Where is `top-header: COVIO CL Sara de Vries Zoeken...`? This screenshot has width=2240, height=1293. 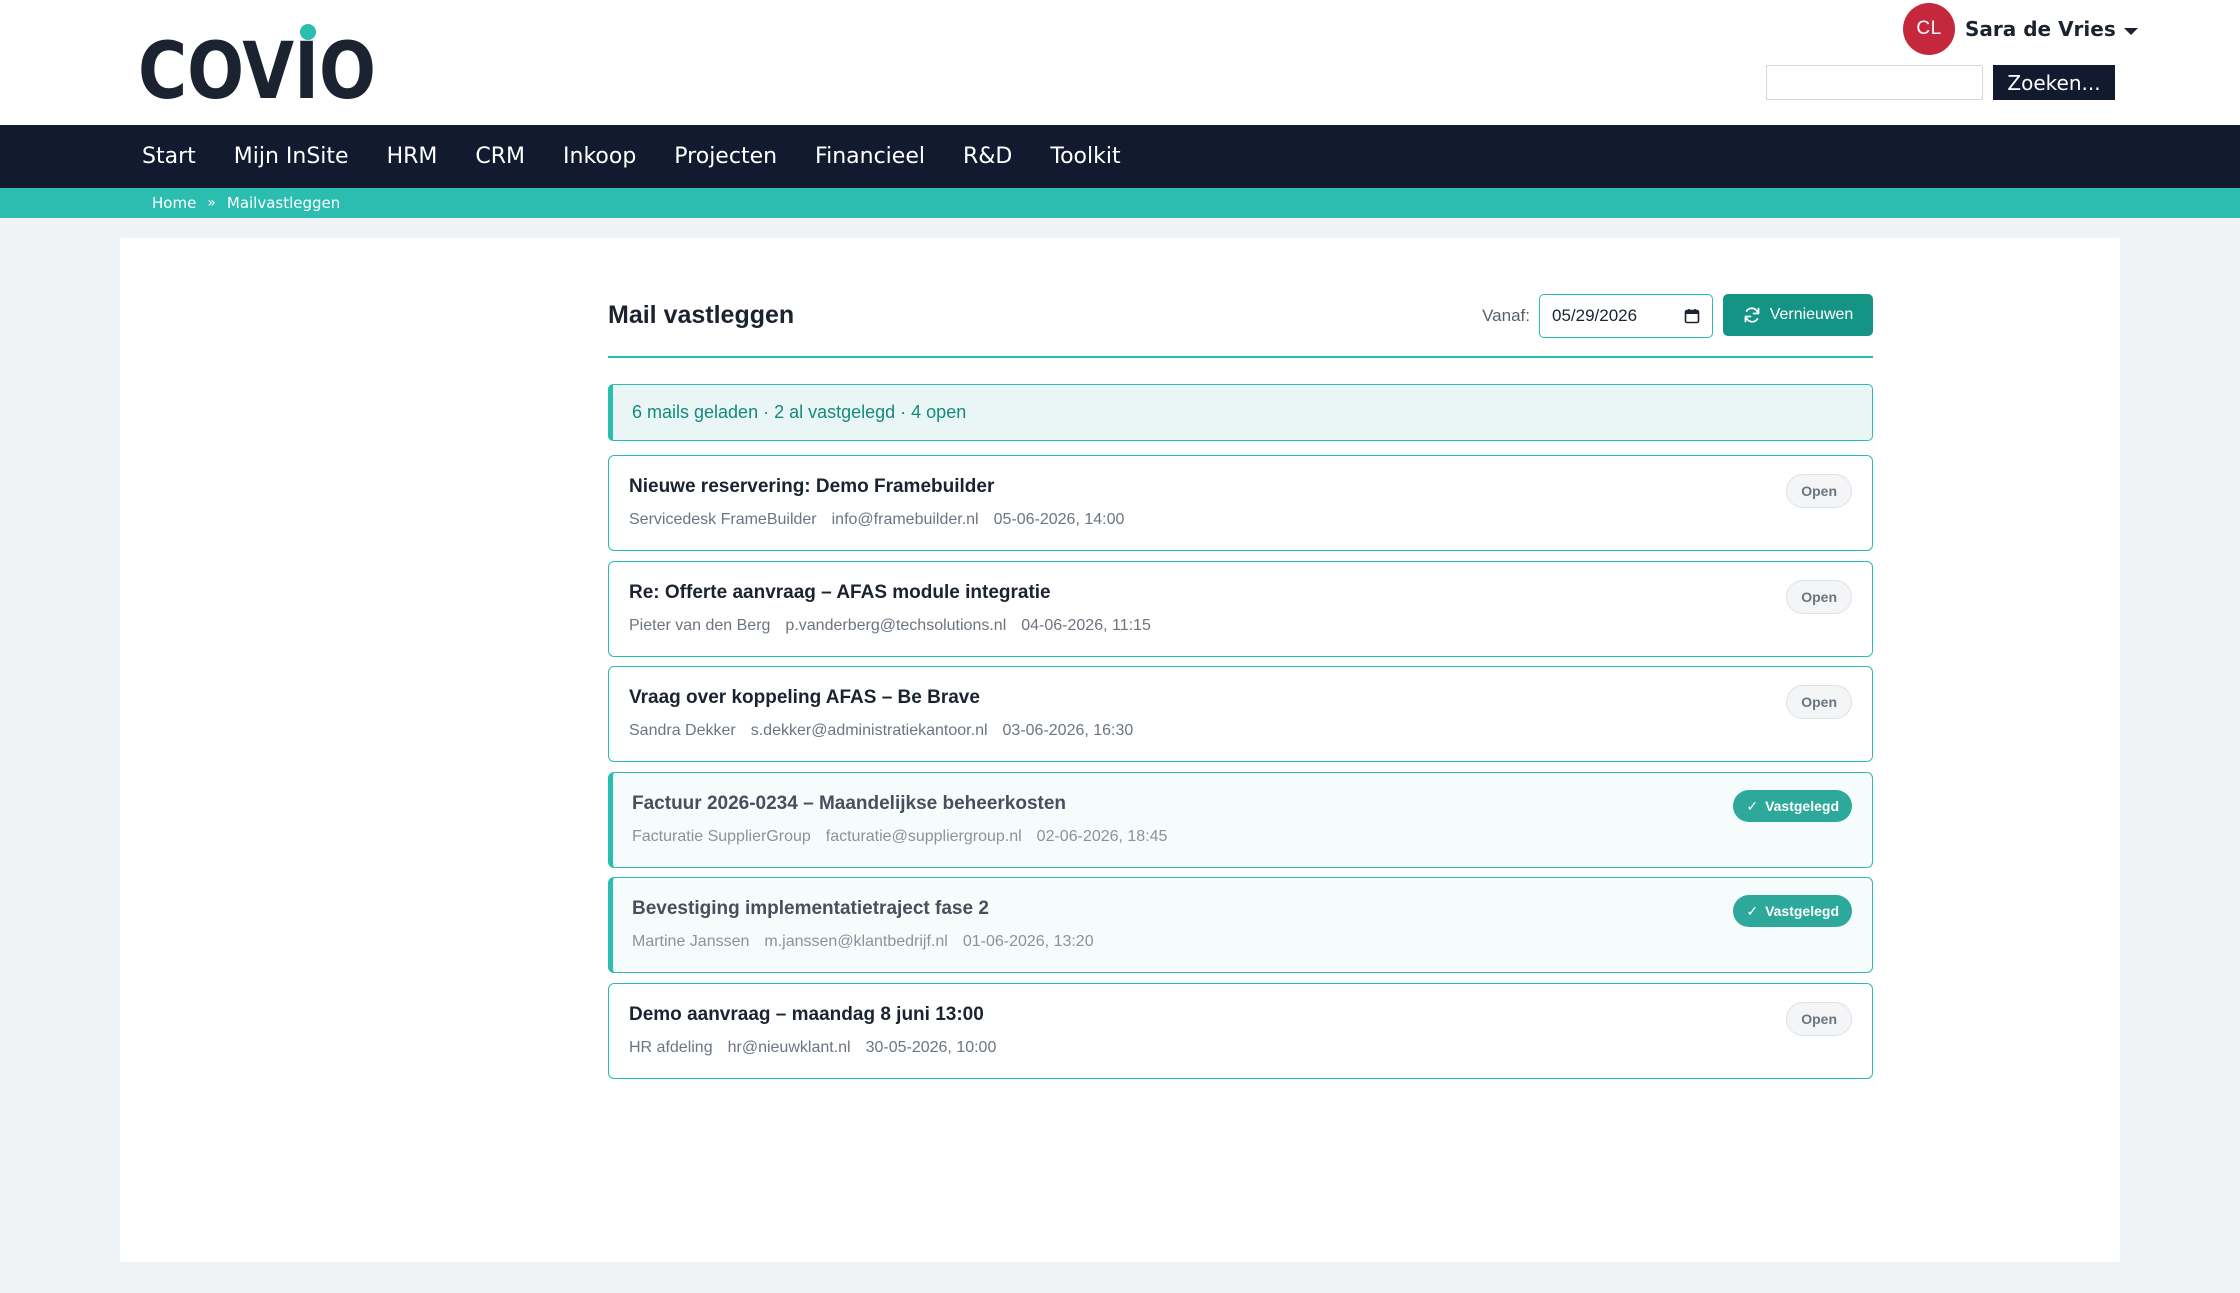 top-header: COVIO CL Sara de Vries Zoeken... is located at coordinates (1120, 62).